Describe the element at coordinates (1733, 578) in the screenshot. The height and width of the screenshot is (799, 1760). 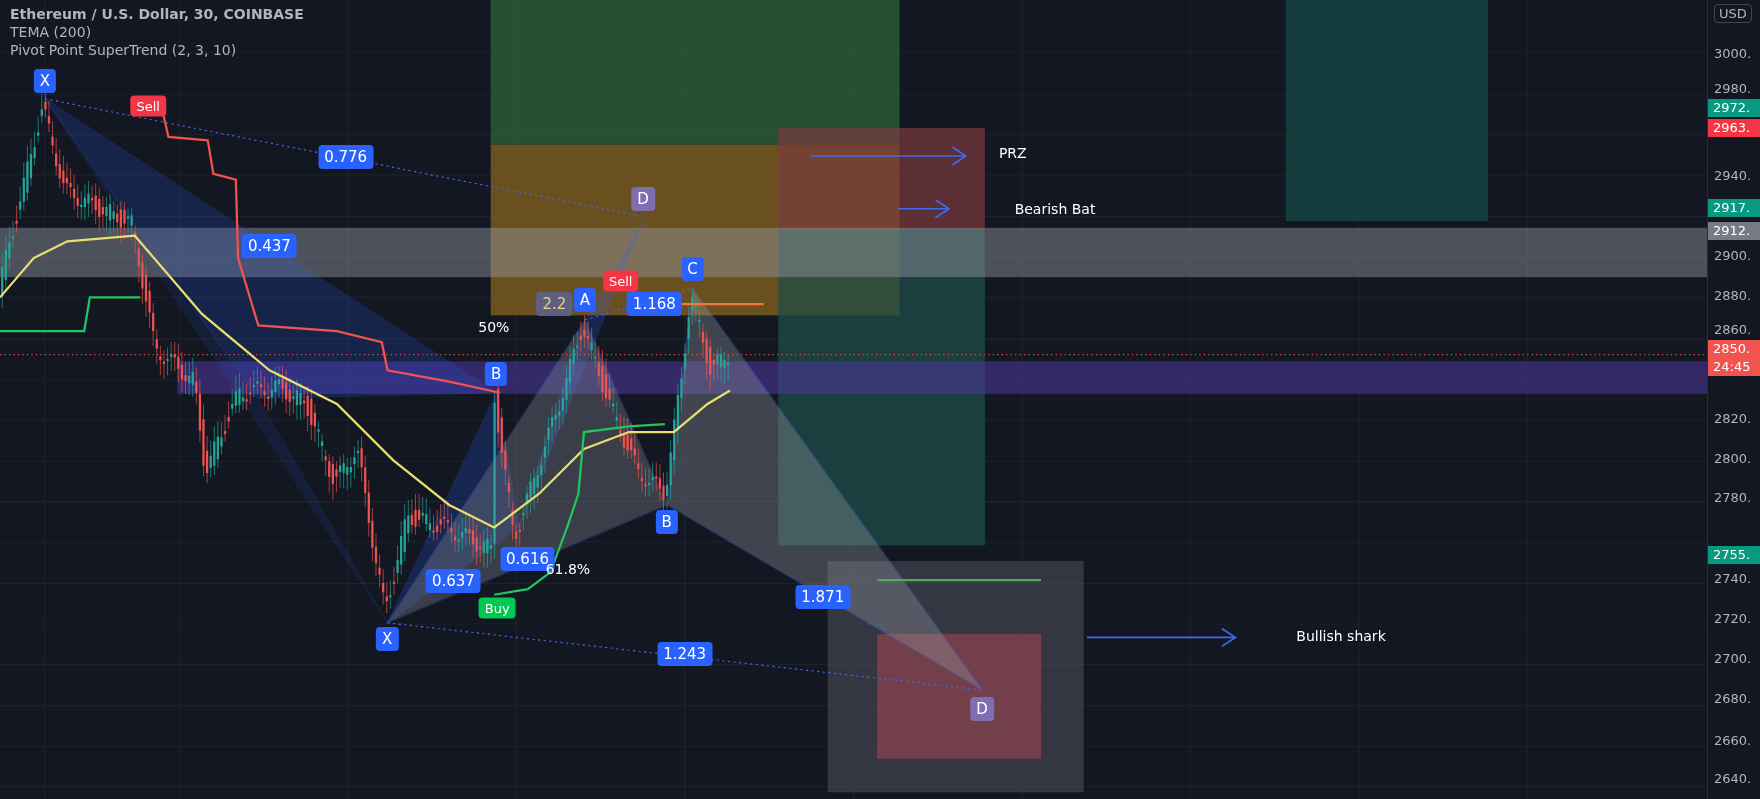
I see `price-tick: 2740.` at that location.